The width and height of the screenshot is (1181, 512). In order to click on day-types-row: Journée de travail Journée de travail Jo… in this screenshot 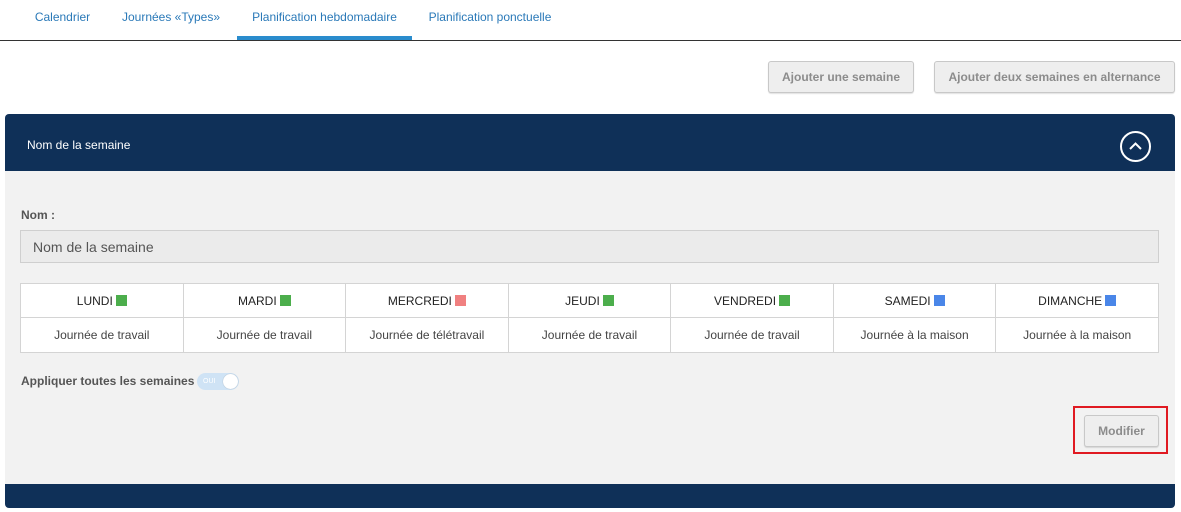, I will do `click(589, 335)`.